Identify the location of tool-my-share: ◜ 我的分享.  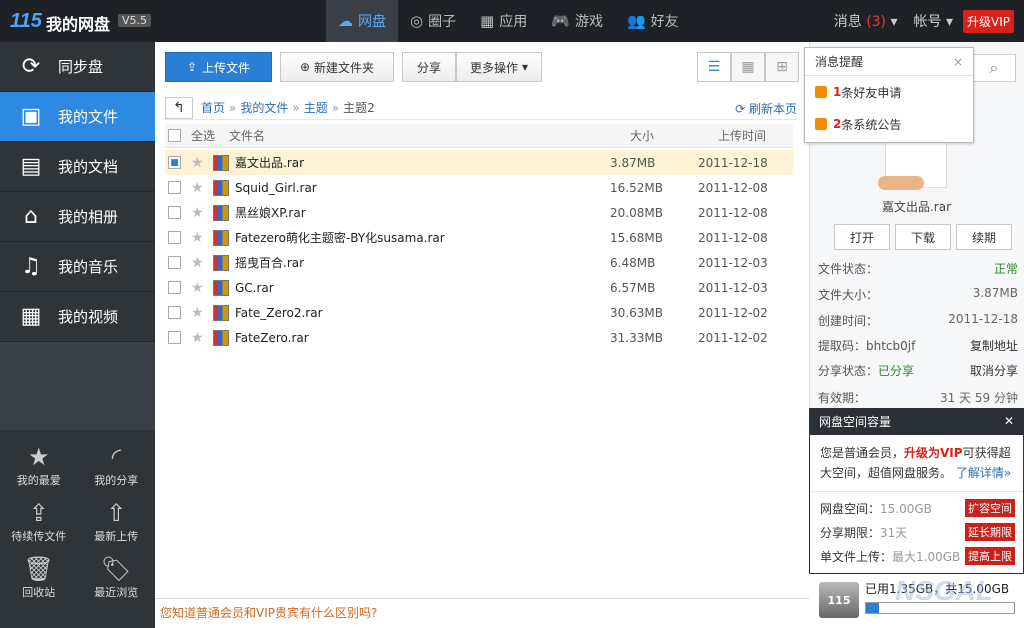
(117, 465).